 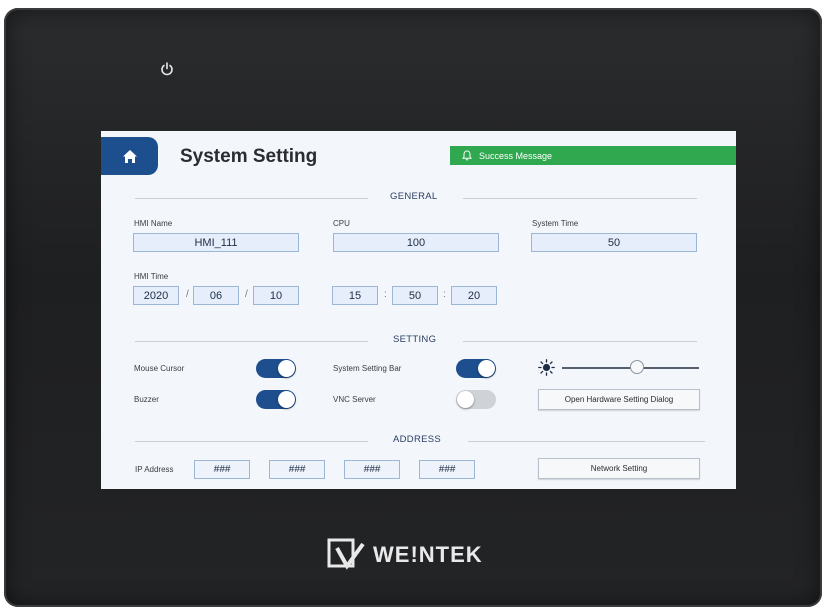 I want to click on general-section-title: GENERAL, so click(x=414, y=196).